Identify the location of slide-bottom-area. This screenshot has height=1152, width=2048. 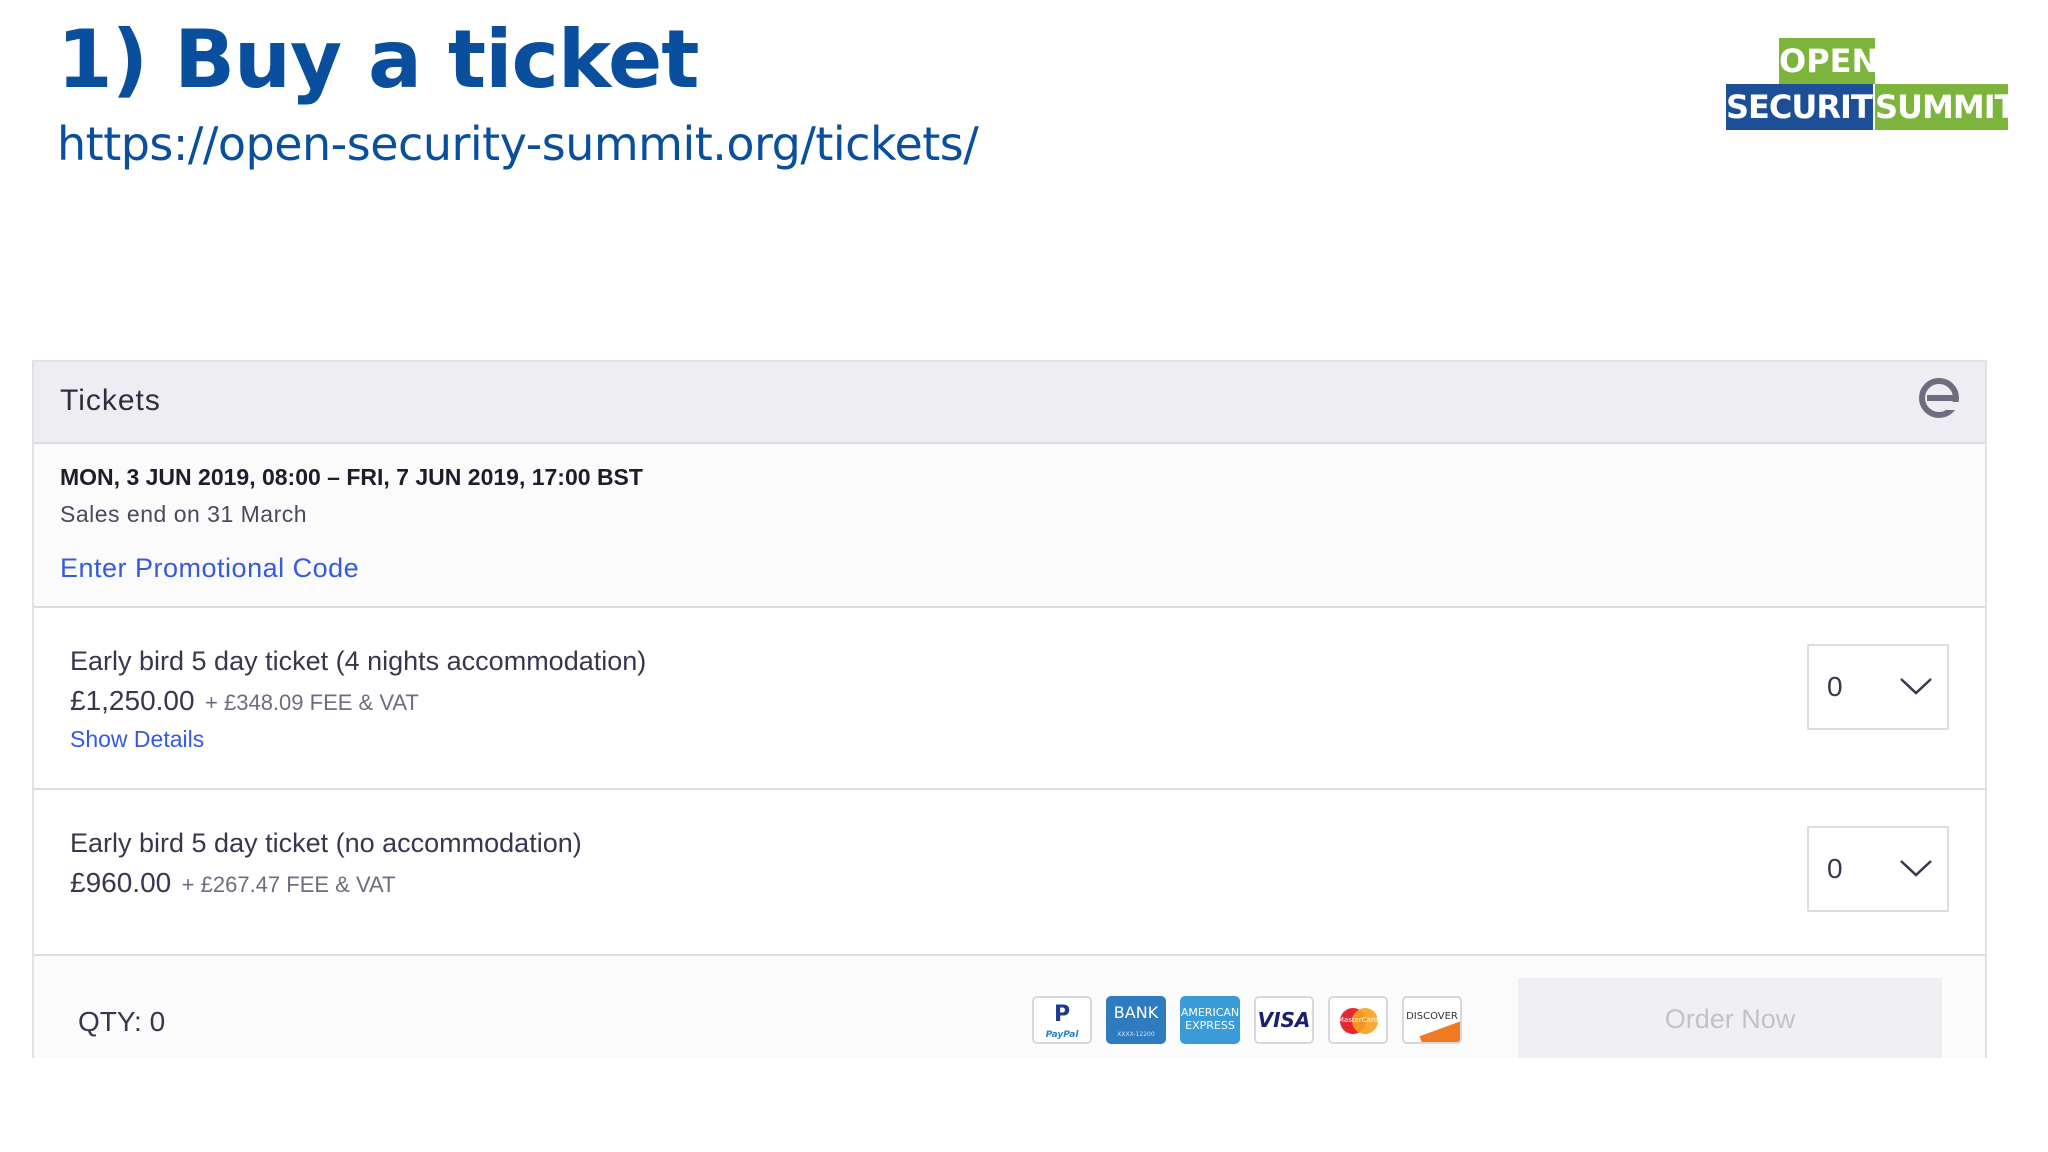
(1024, 1105).